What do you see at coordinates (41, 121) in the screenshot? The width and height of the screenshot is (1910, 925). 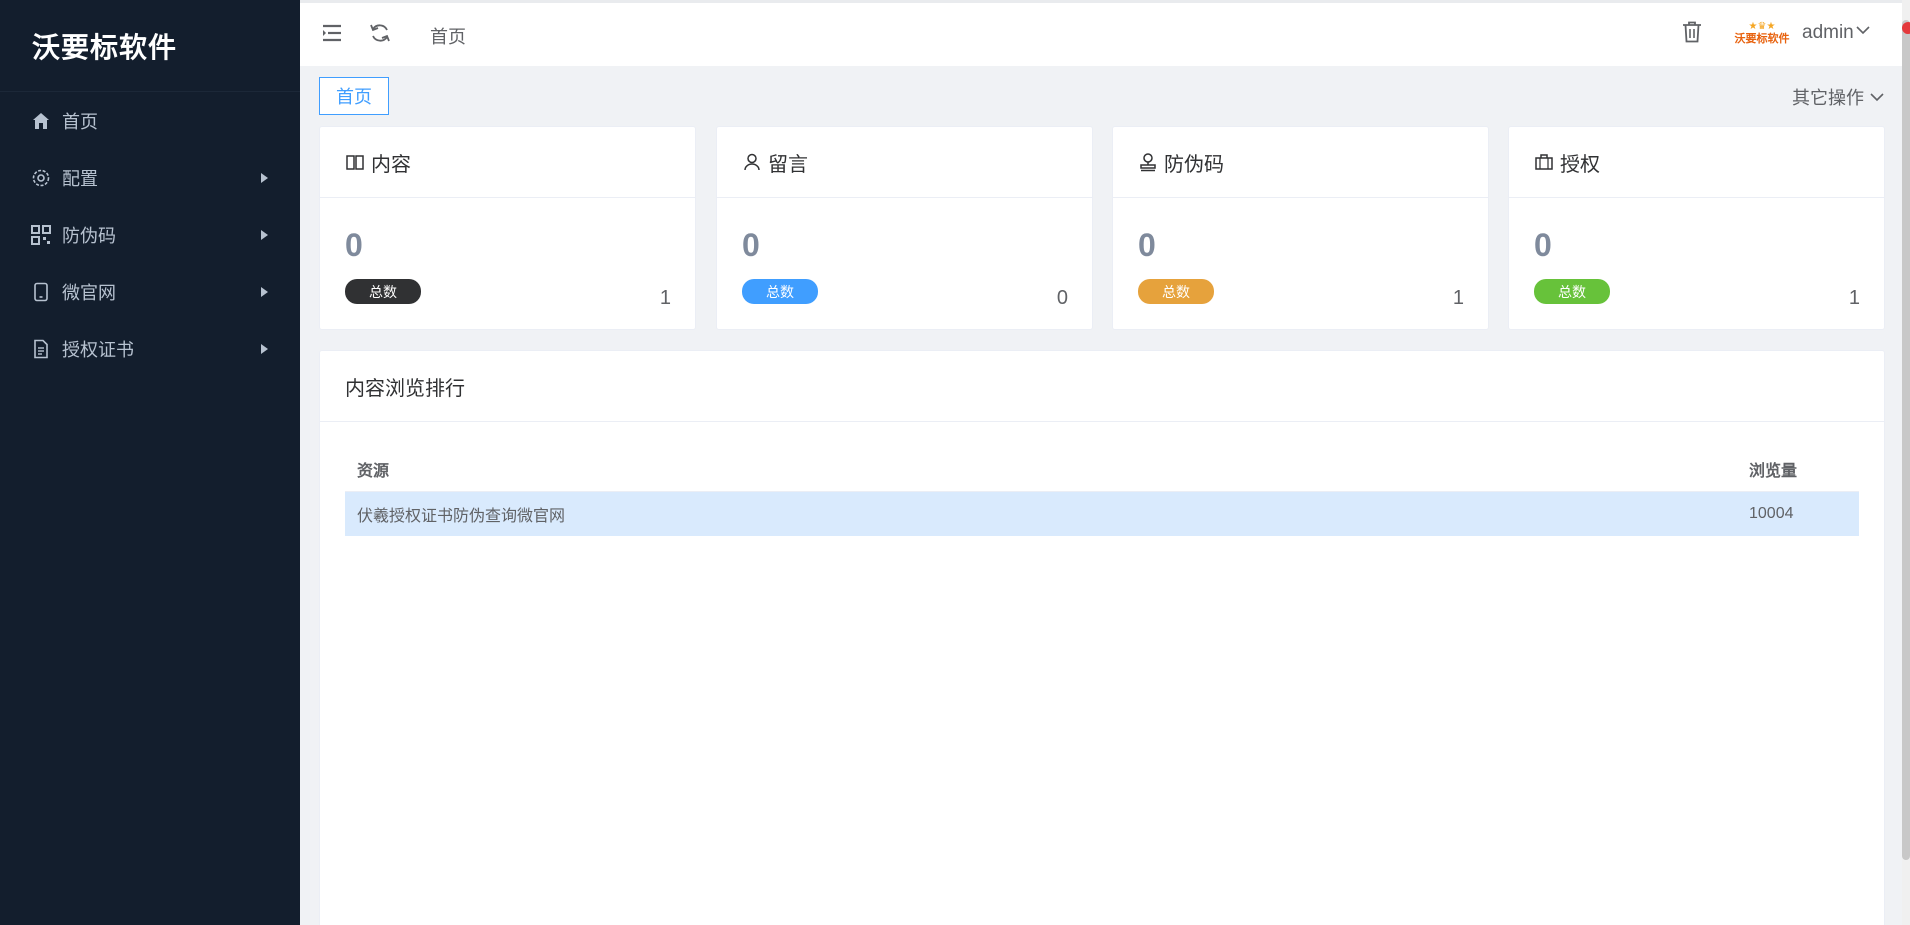 I see `home-icon` at bounding box center [41, 121].